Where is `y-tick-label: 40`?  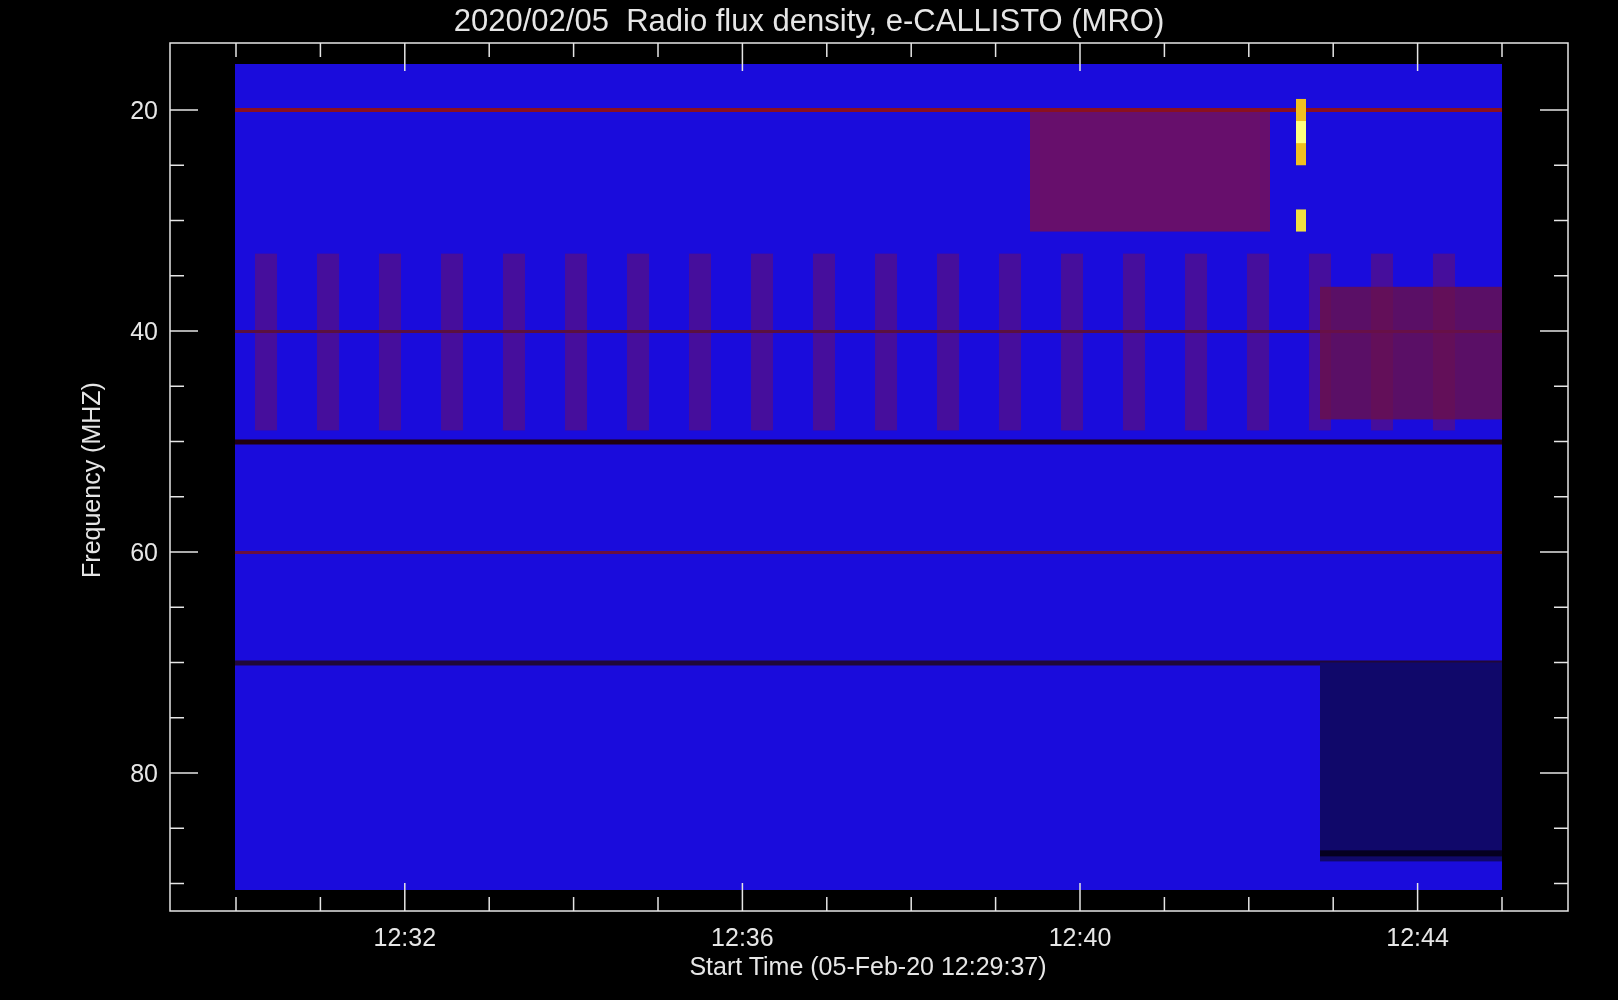 y-tick-label: 40 is located at coordinates (144, 331).